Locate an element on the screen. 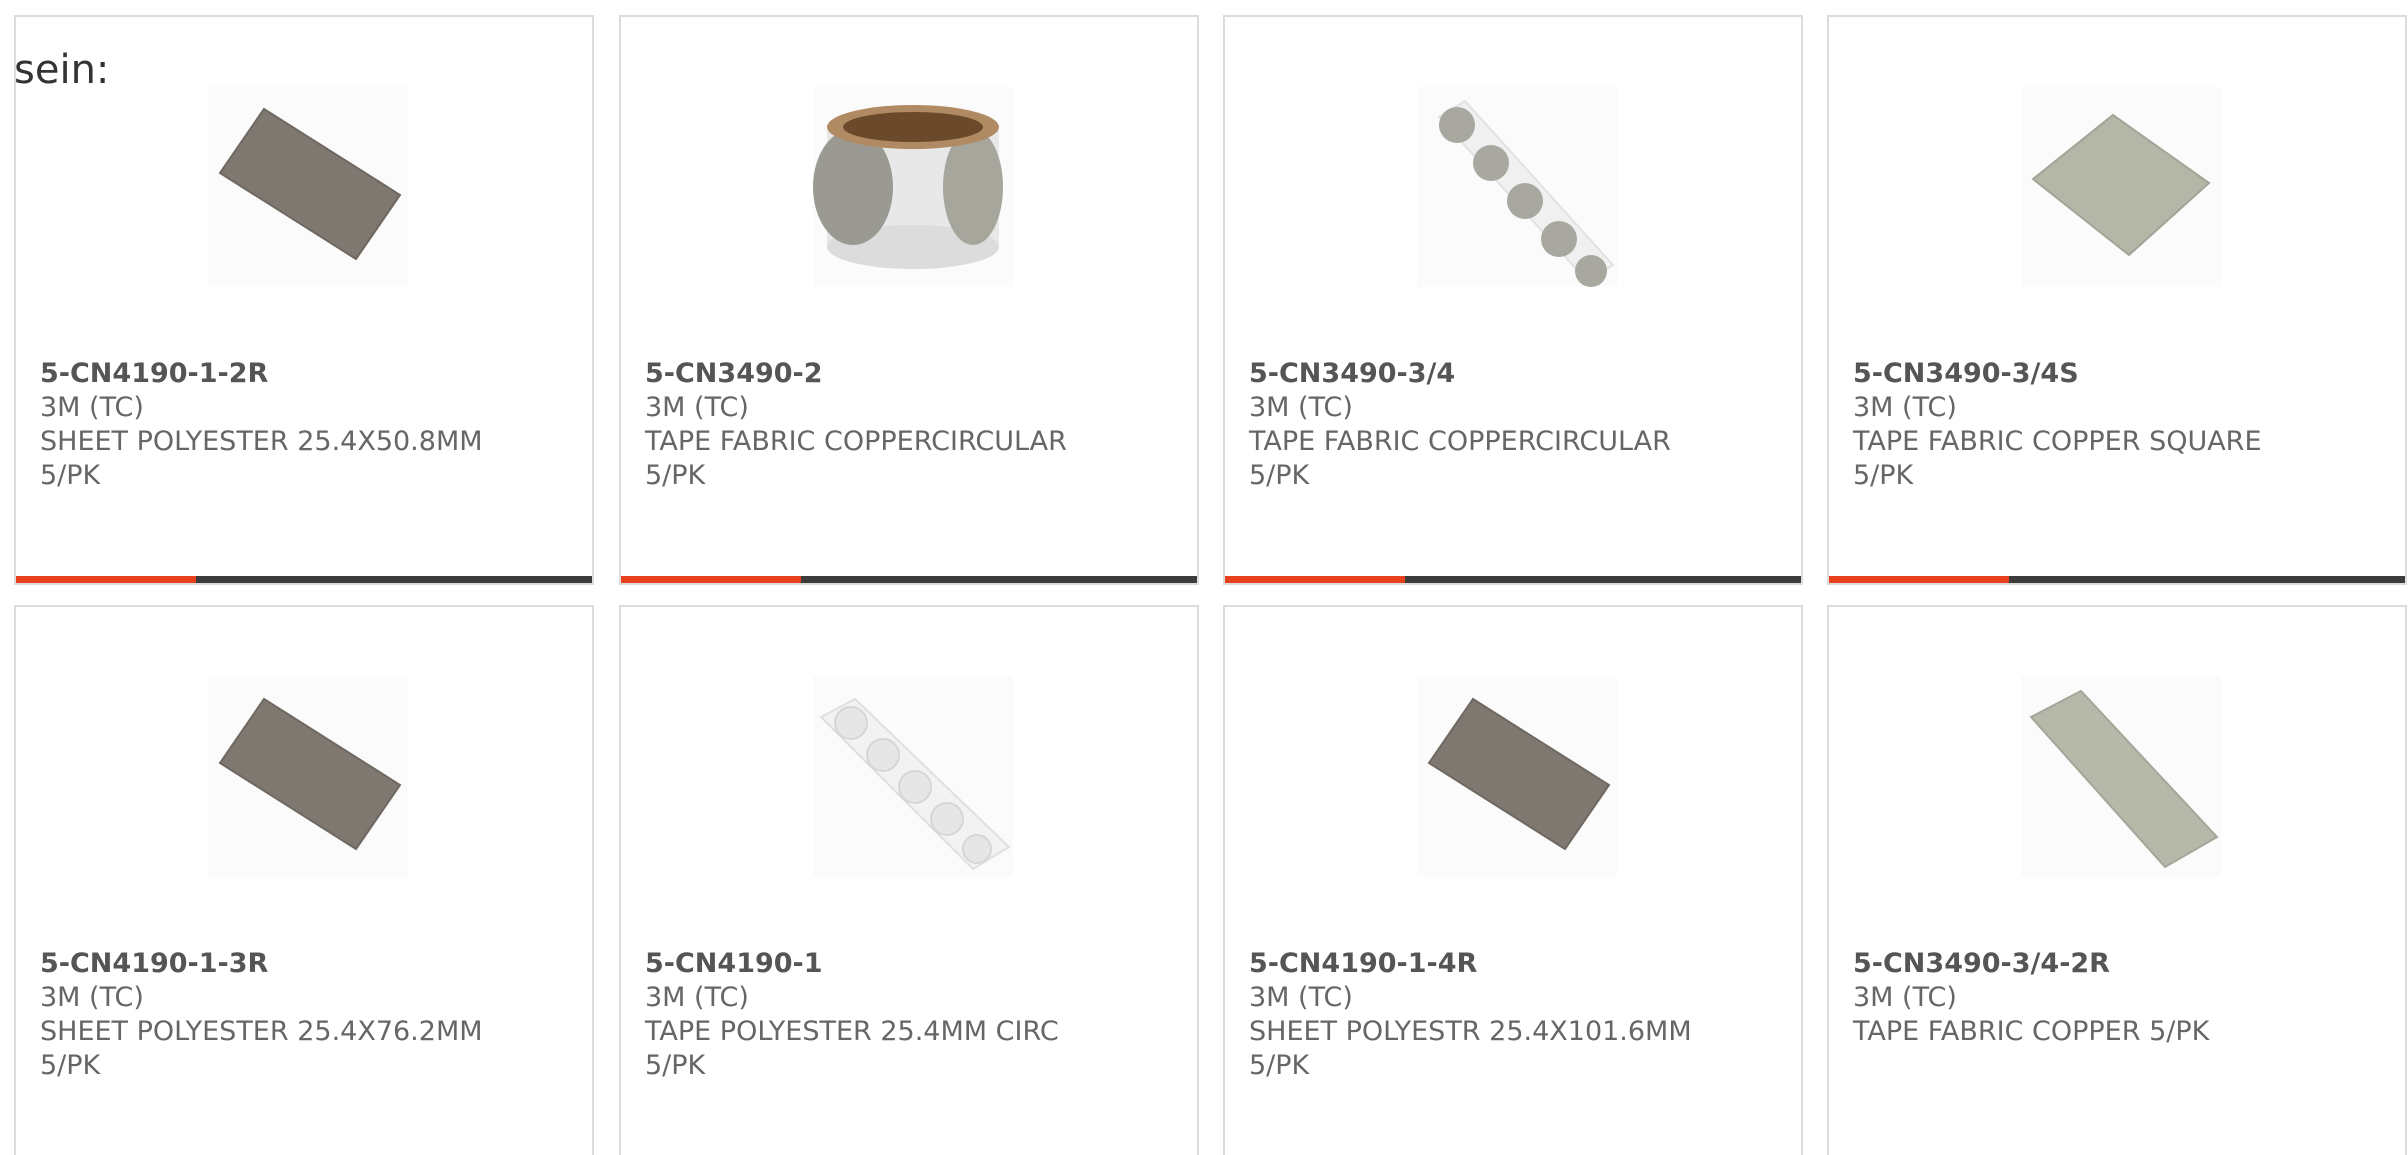 Image resolution: width=2408 pixels, height=1155 pixels. part-number: 5-CN3490-3/4S is located at coordinates (2124, 374).